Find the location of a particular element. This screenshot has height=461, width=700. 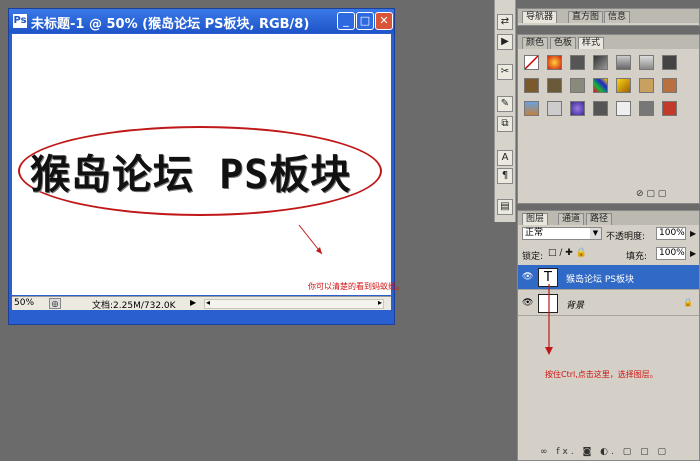

annotation-arrows is located at coordinates (425, 289).